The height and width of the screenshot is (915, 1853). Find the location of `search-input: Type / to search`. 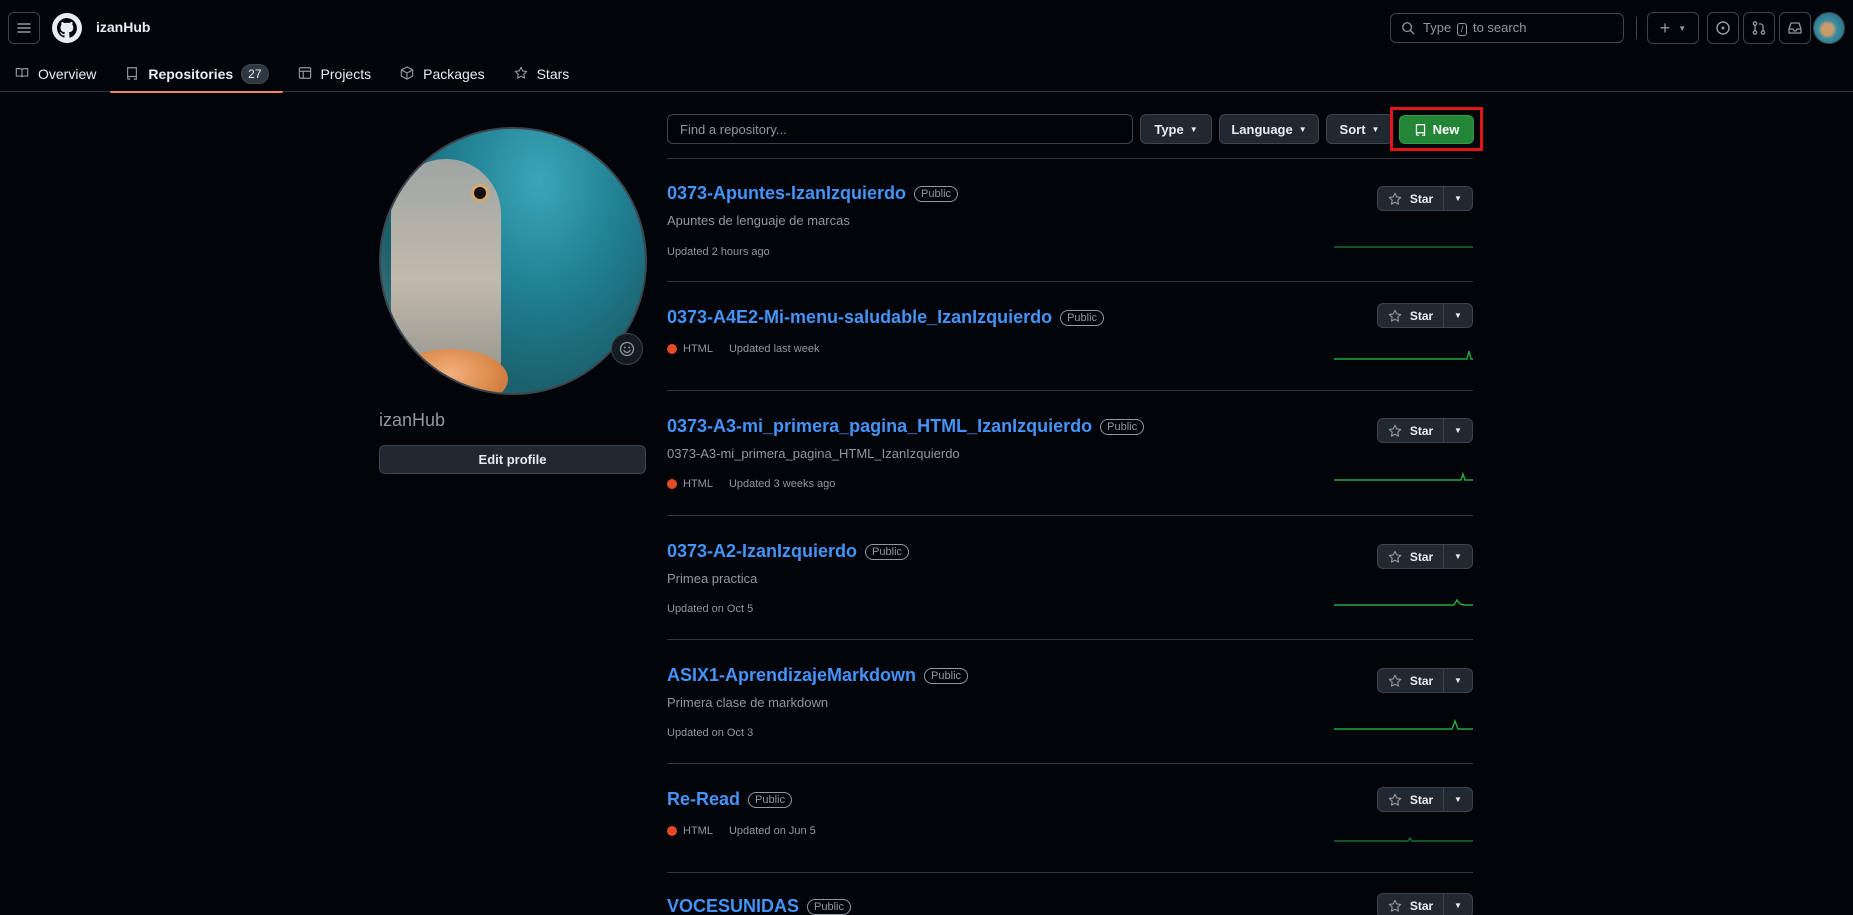

search-input: Type / to search is located at coordinates (1507, 28).